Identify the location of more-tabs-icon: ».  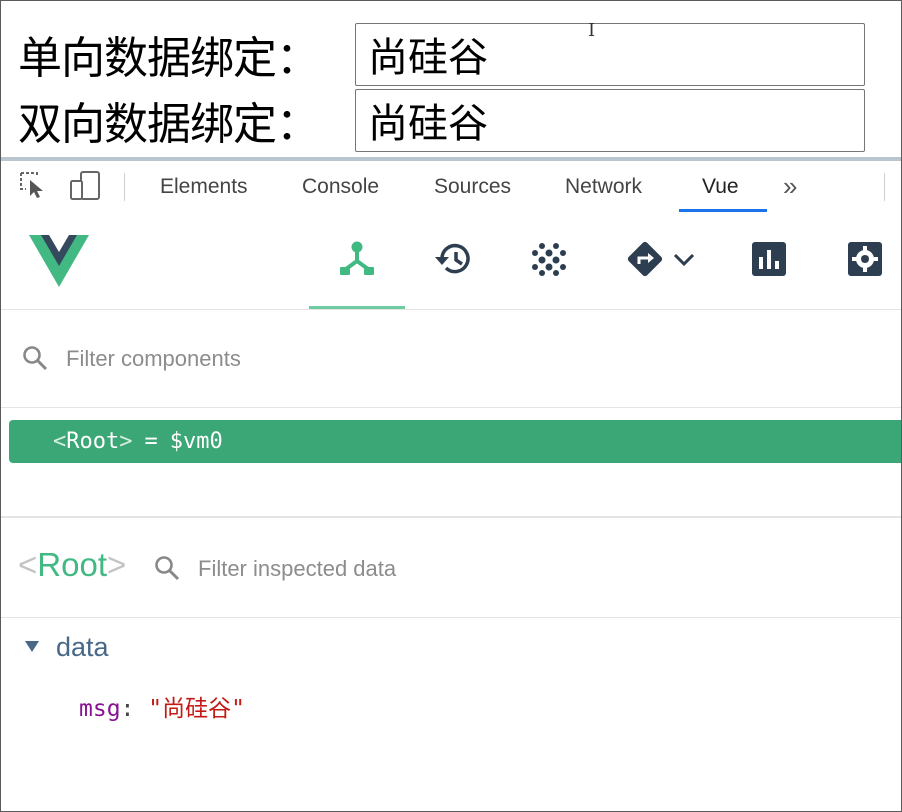
(790, 186).